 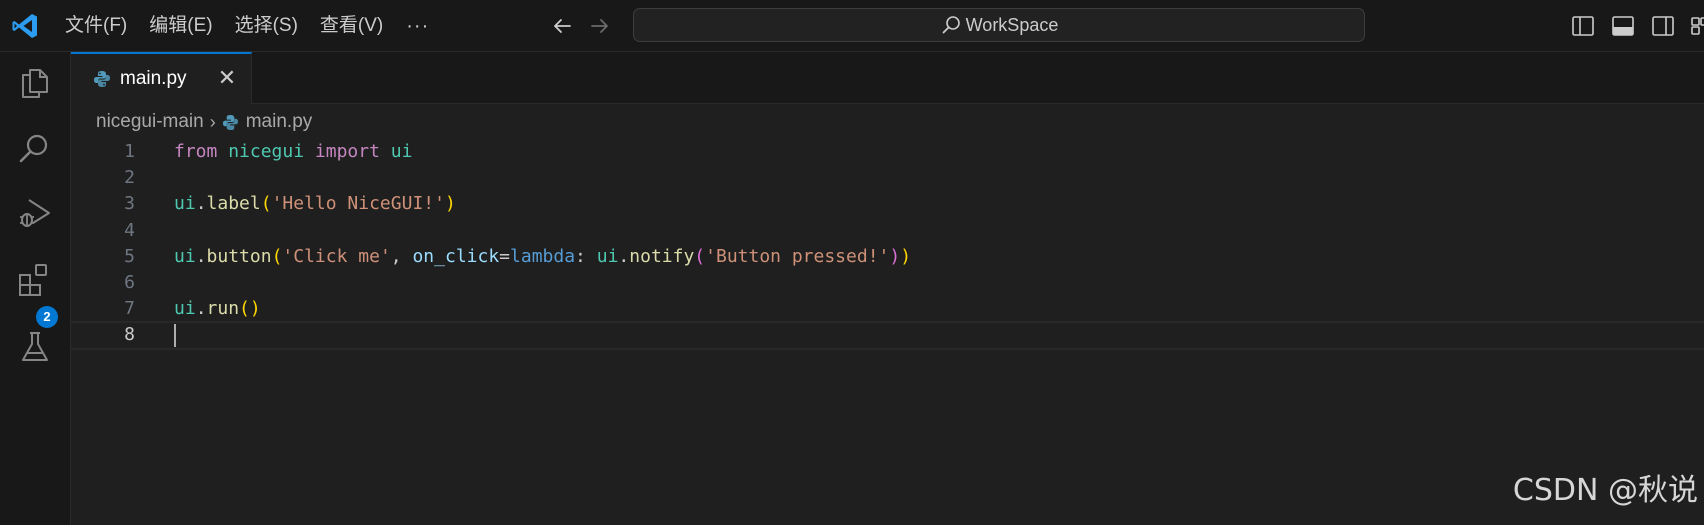 What do you see at coordinates (887, 152) in the screenshot?
I see `code-line: 1 from nicegui import ui` at bounding box center [887, 152].